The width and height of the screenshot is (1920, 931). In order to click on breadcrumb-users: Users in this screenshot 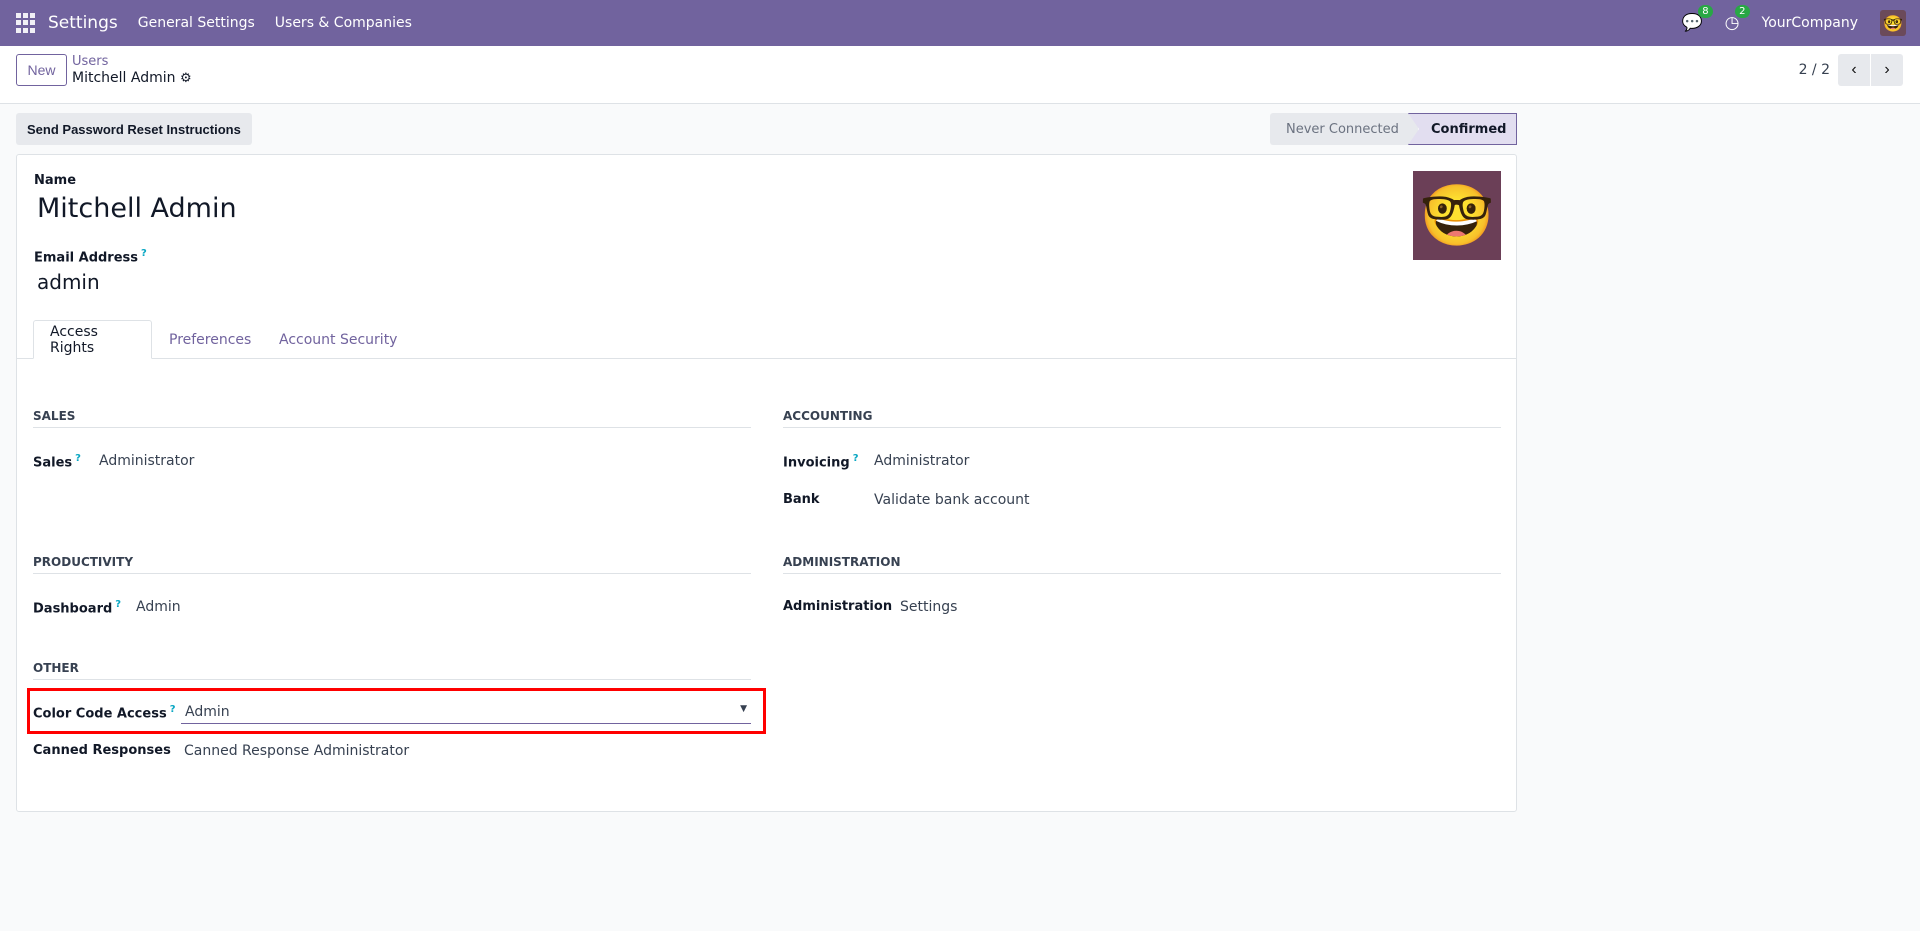, I will do `click(90, 61)`.